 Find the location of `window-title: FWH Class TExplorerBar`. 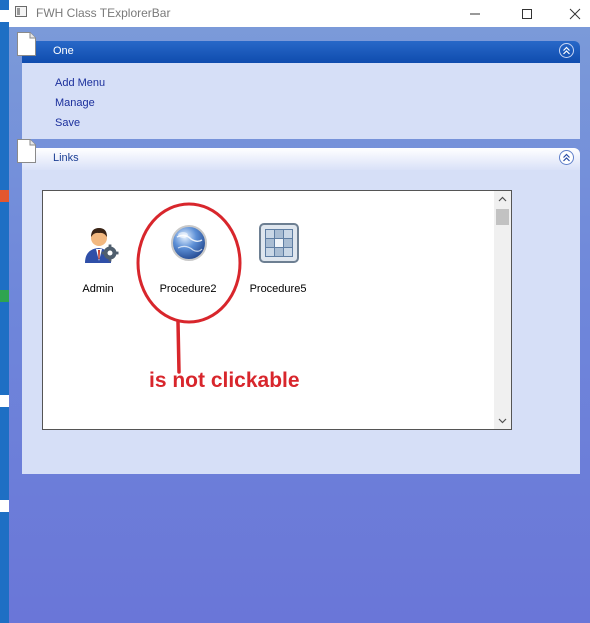

window-title: FWH Class TExplorerBar is located at coordinates (103, 13).